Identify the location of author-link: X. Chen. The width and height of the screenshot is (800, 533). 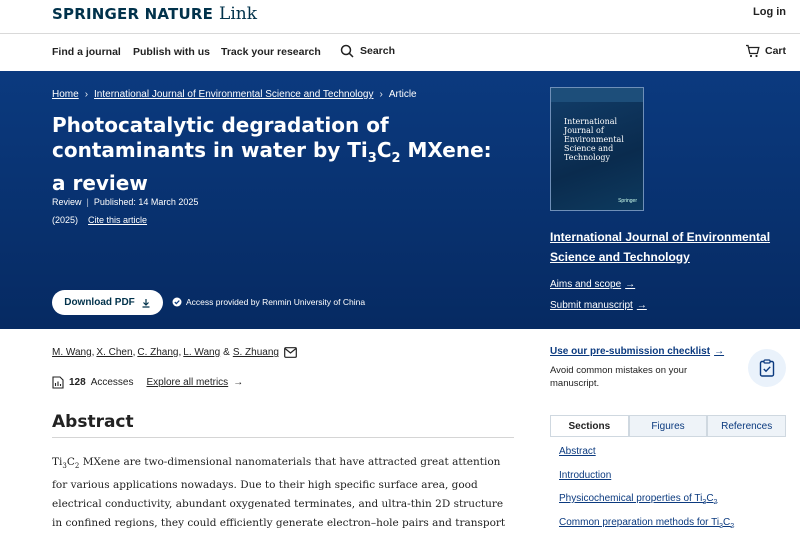
(114, 352).